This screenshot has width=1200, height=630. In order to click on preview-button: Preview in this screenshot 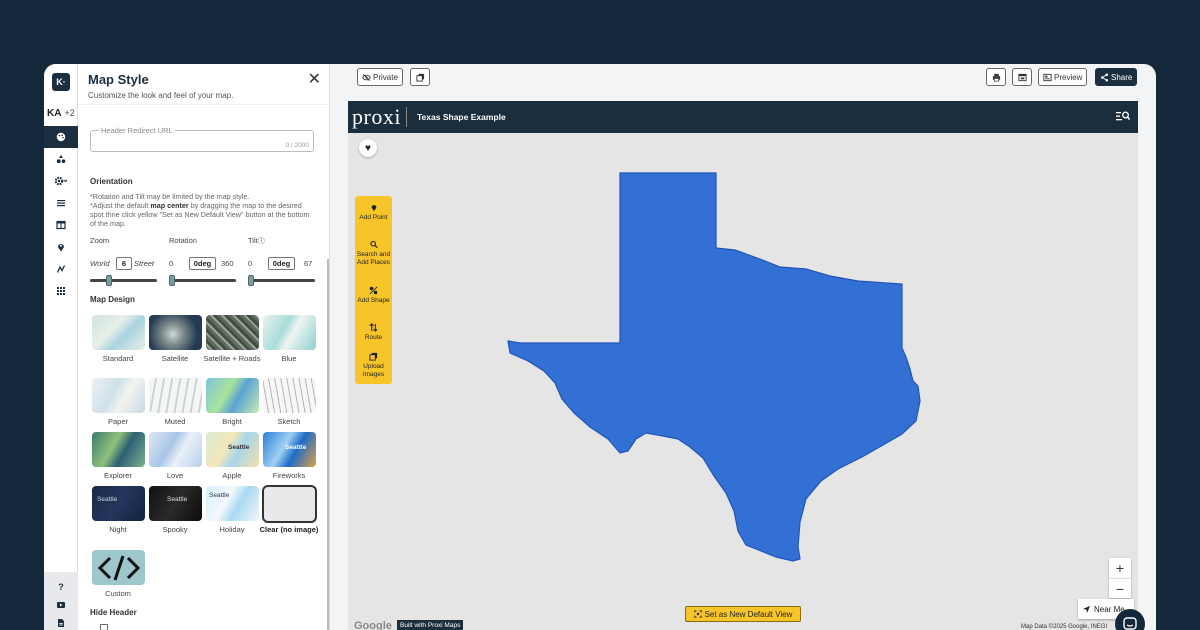, I will do `click(1063, 77)`.